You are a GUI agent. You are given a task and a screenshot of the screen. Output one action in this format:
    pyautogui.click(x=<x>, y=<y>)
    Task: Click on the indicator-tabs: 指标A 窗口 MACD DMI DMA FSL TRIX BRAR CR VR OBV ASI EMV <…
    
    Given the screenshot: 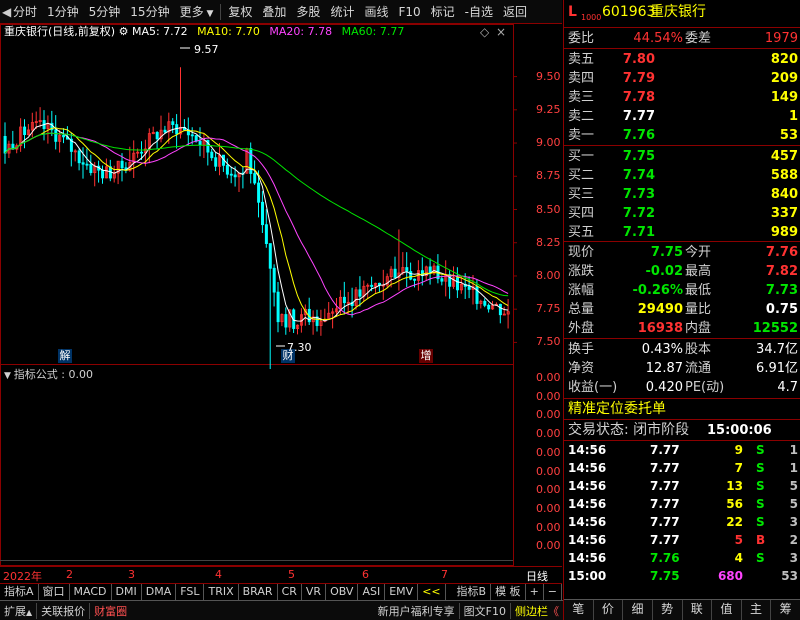 What is the action you would take?
    pyautogui.click(x=281, y=591)
    